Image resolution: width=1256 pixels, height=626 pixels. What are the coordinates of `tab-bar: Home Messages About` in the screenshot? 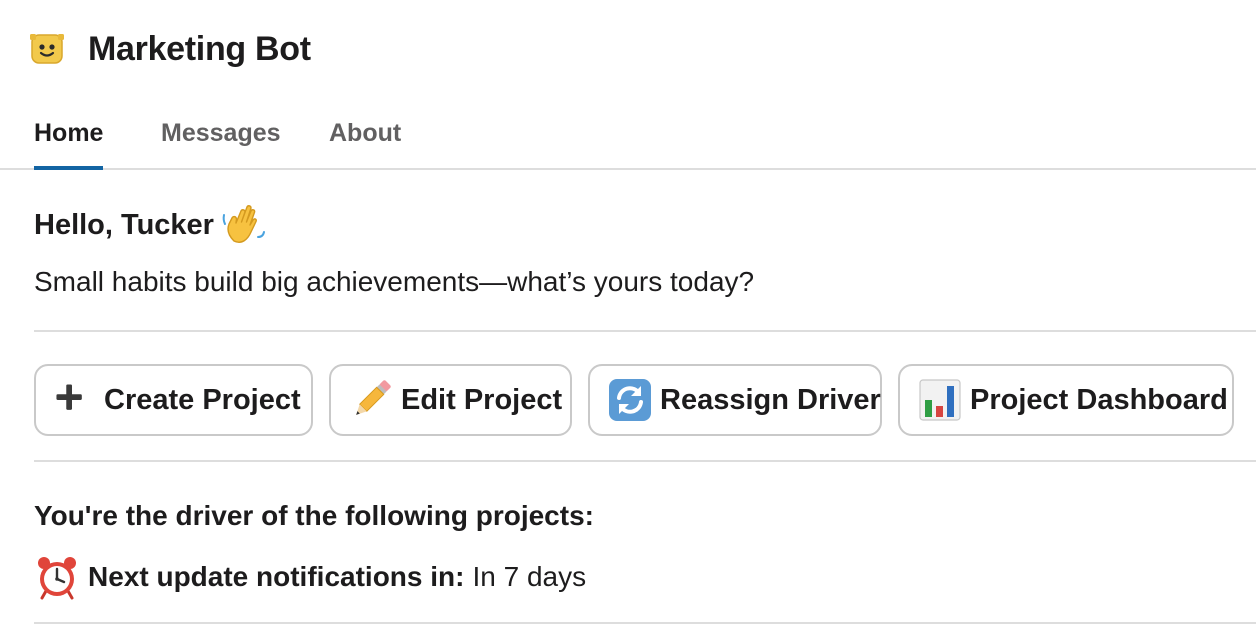 It's located at (628, 137).